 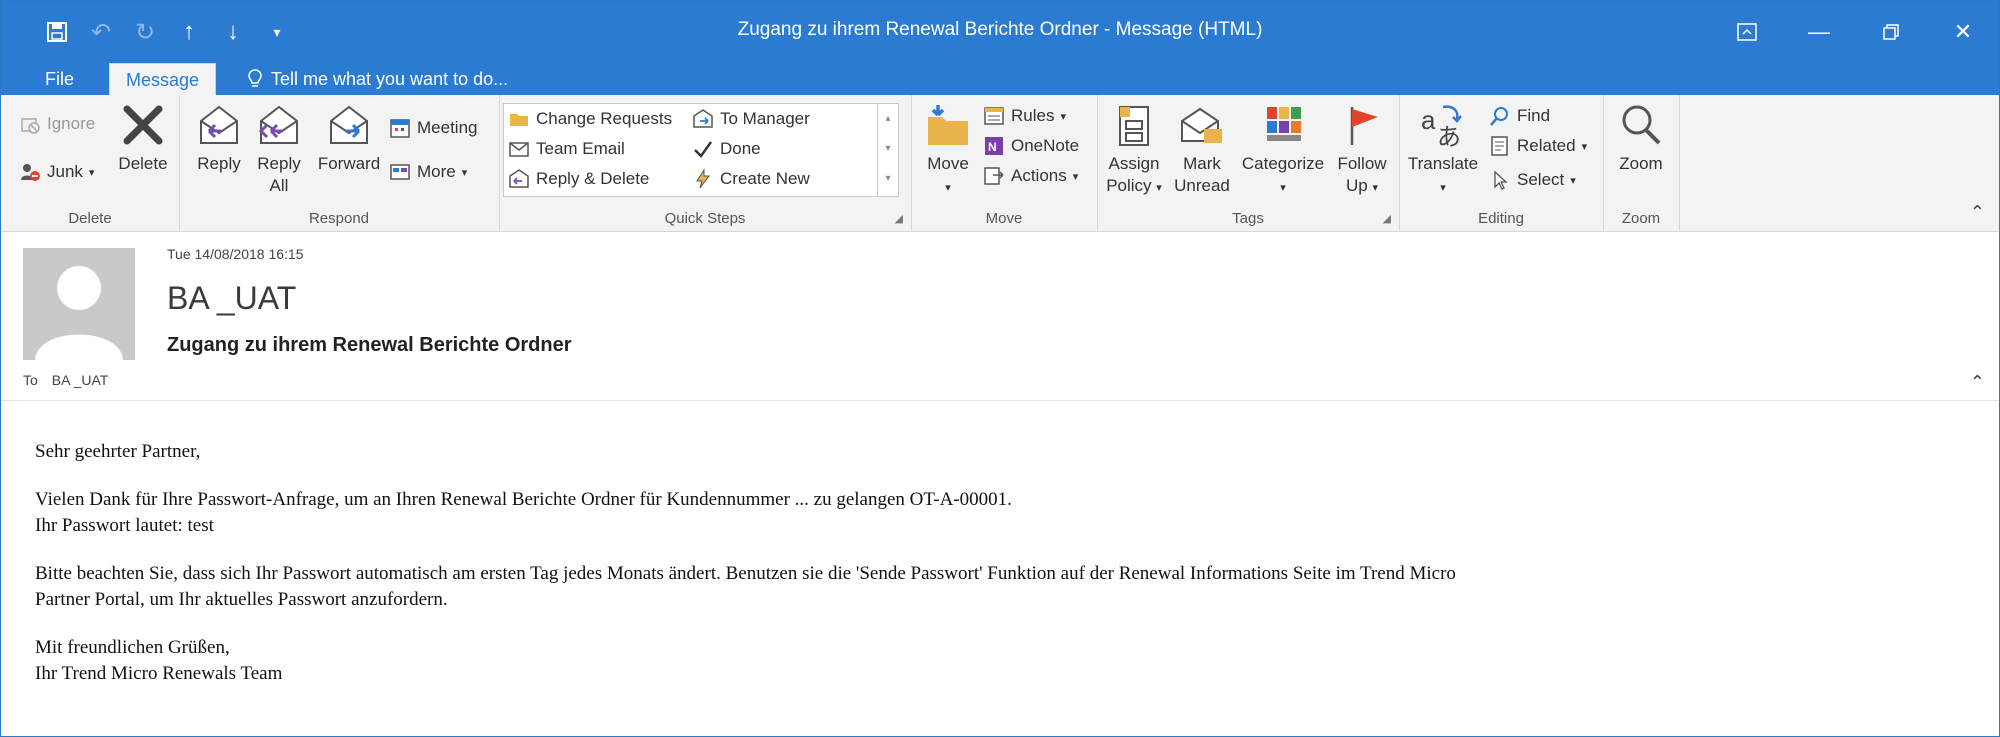 I want to click on ignore-label: Ignore, so click(x=71, y=123).